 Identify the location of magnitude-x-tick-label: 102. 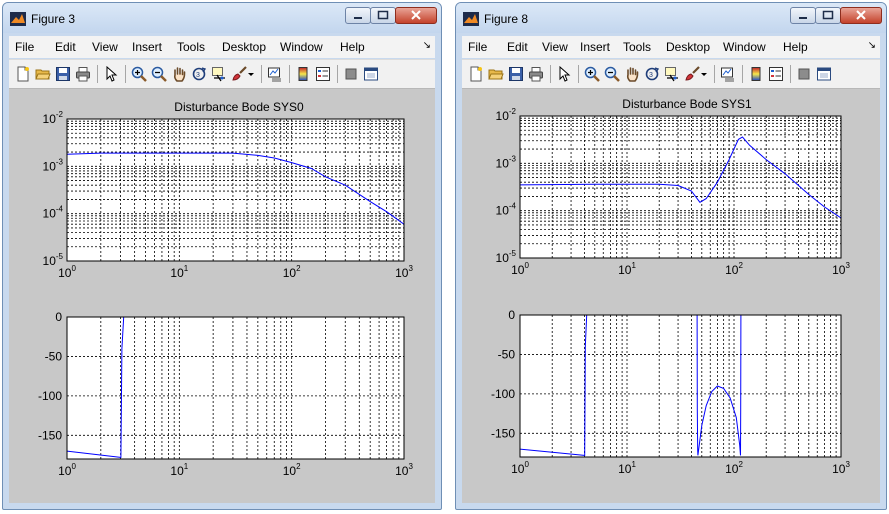
(734, 269).